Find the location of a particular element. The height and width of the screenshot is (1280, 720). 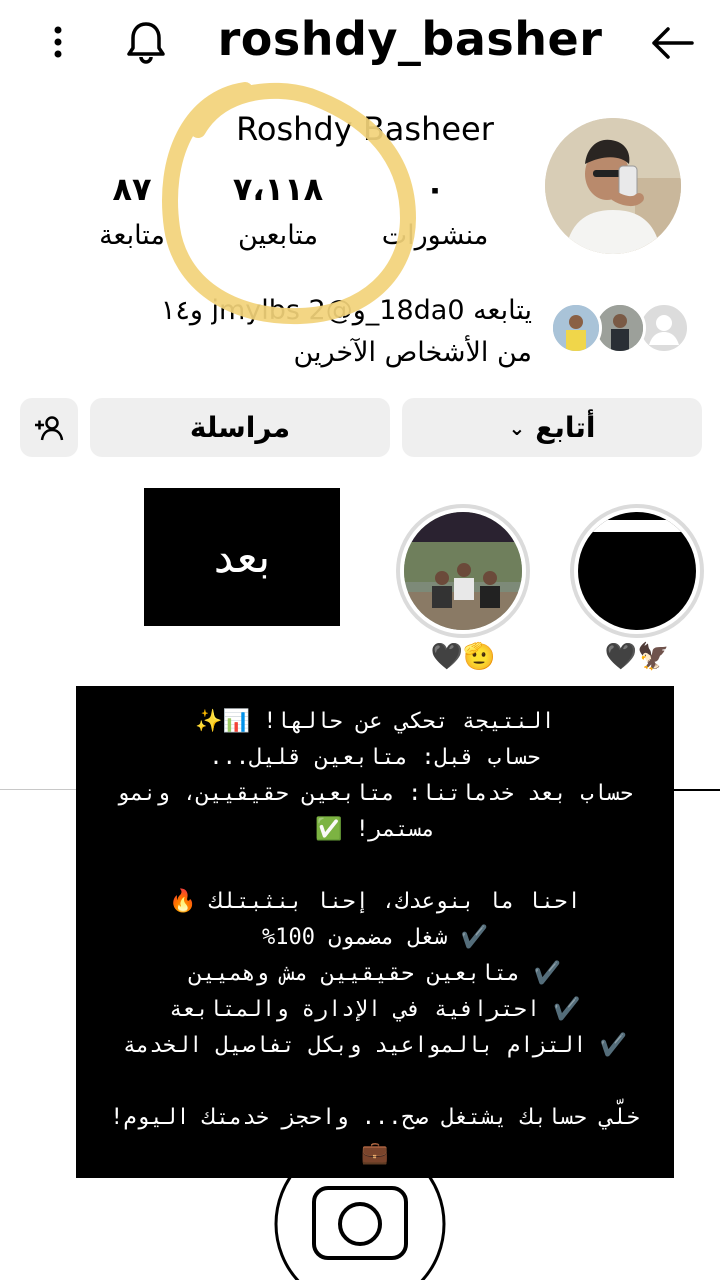

promo-line: مستمر! ✅ is located at coordinates (375, 829).